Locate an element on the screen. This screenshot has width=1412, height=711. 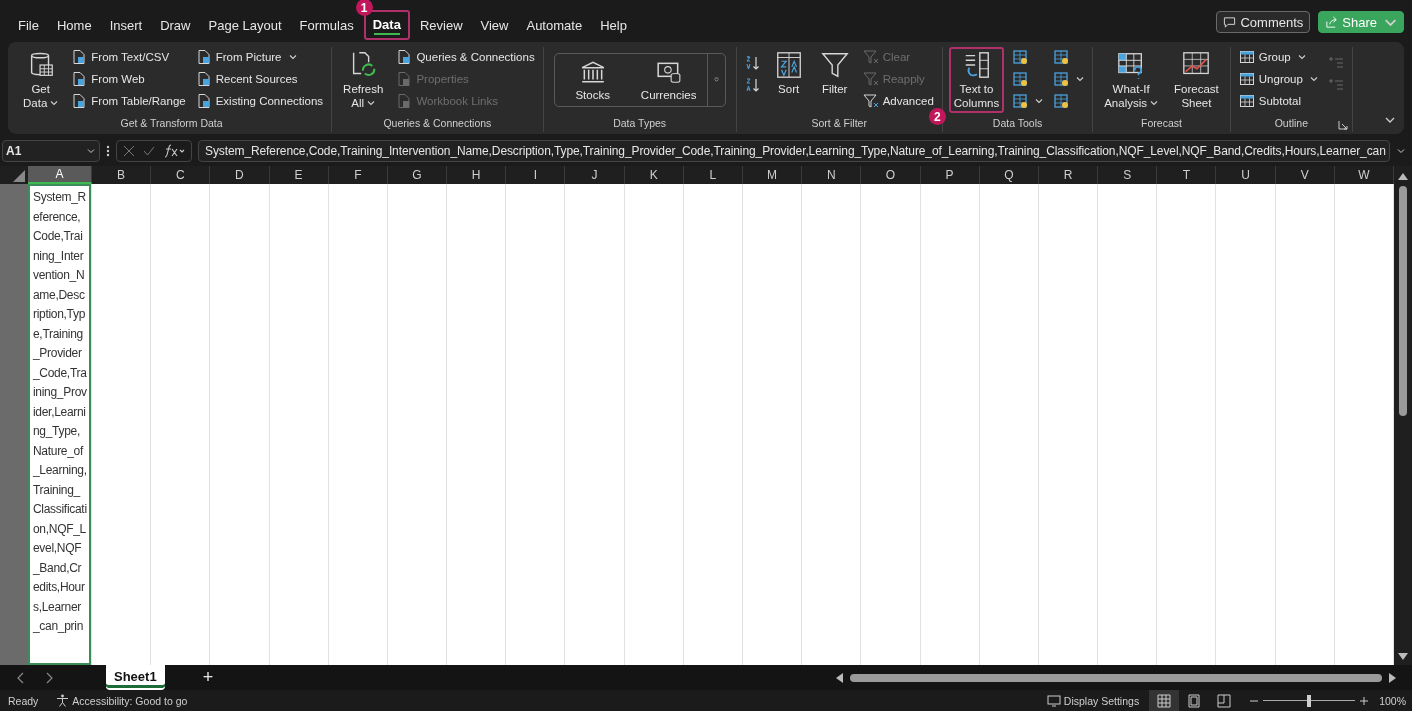
column-header: U is located at coordinates (1246, 175).